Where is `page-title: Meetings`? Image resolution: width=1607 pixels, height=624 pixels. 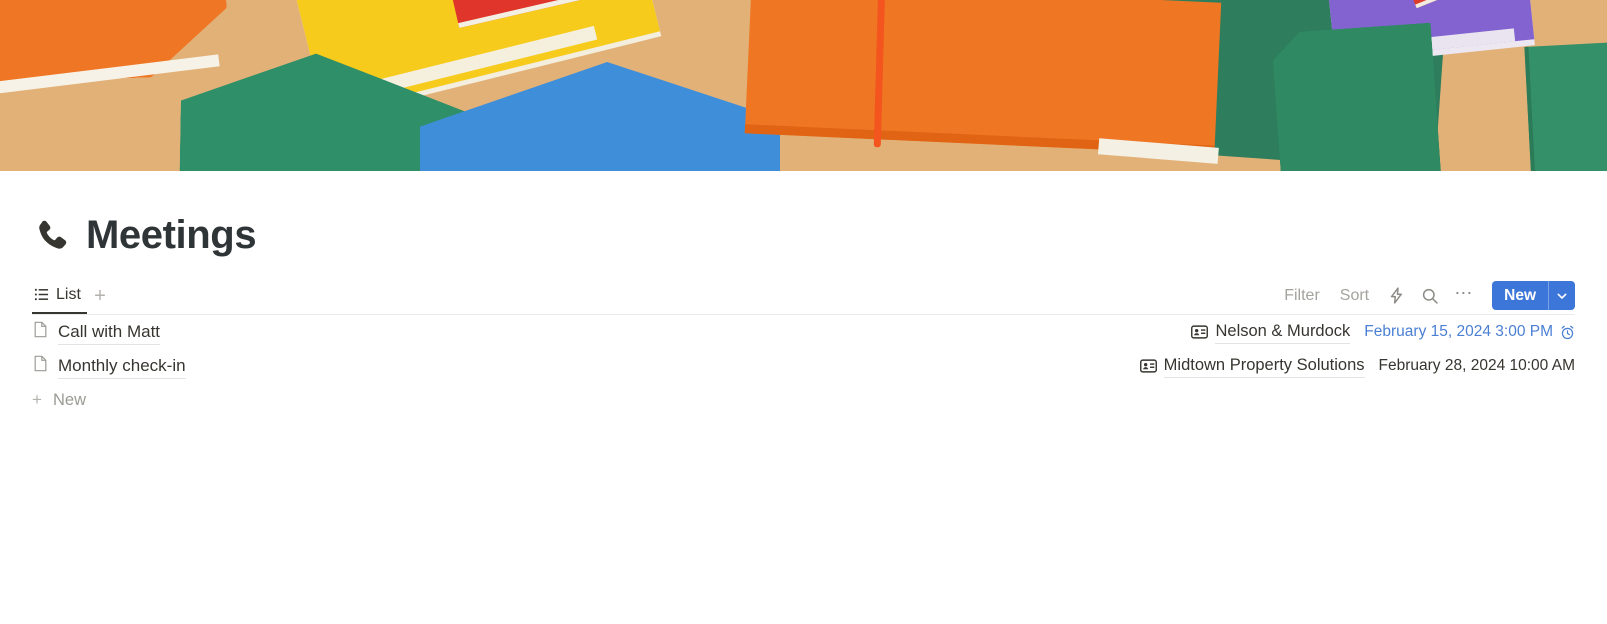 page-title: Meetings is located at coordinates (171, 235).